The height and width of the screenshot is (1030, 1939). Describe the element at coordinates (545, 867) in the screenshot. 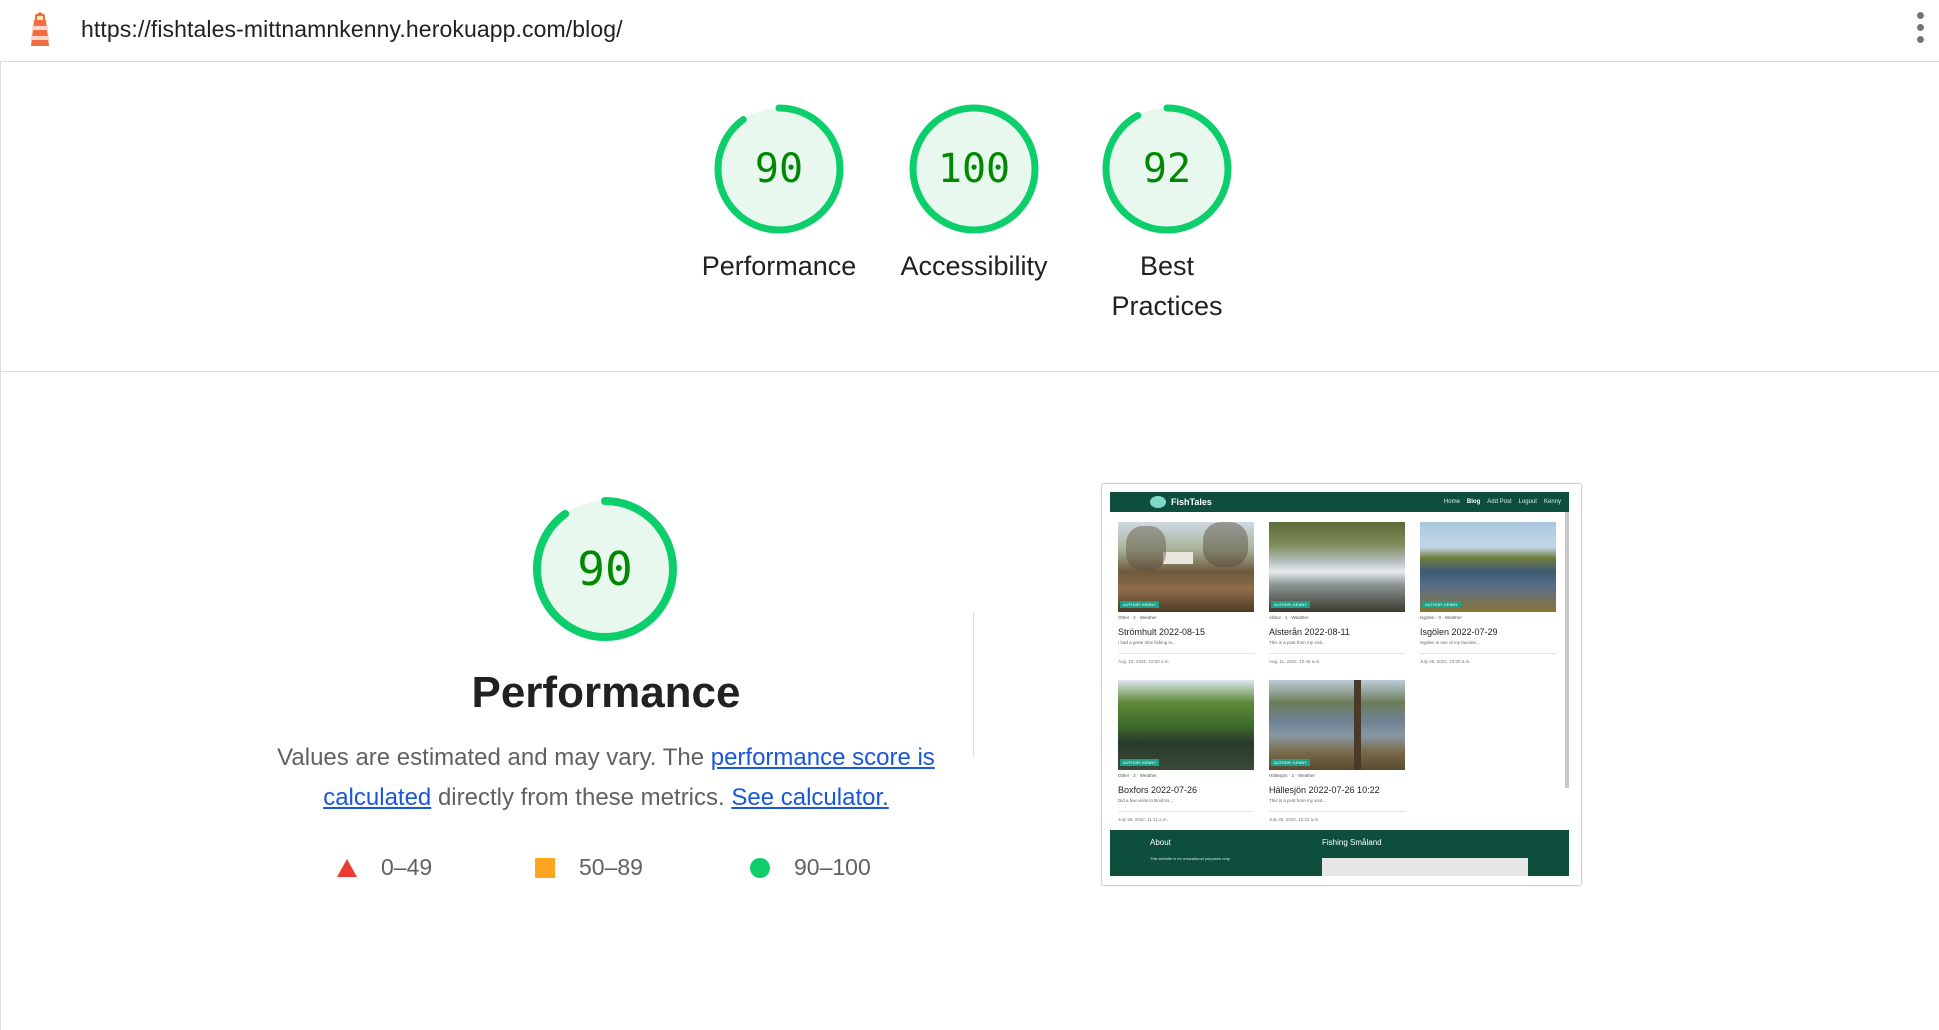

I see `square-icon` at that location.